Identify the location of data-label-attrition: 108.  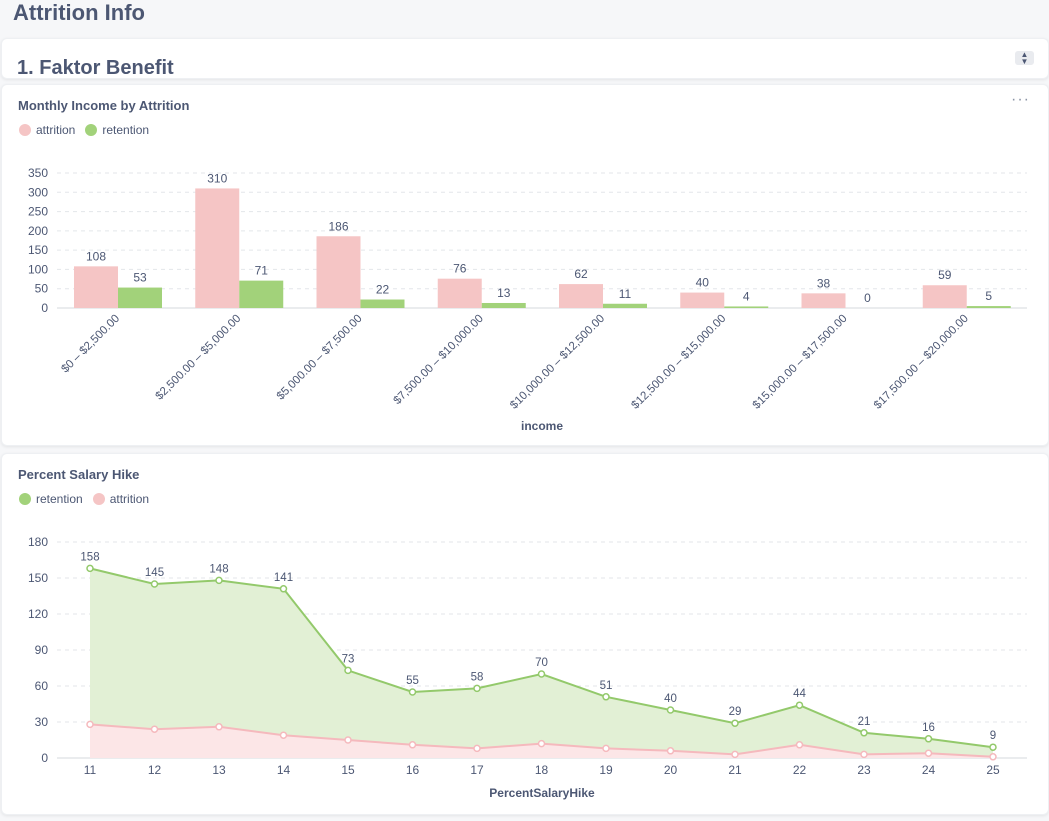
(96, 256).